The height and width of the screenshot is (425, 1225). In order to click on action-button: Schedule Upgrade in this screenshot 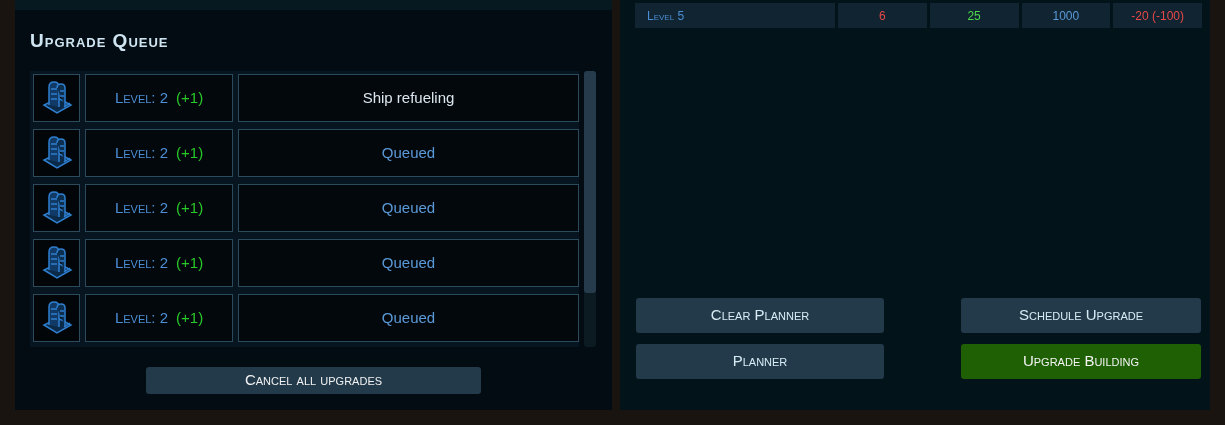, I will do `click(1081, 315)`.